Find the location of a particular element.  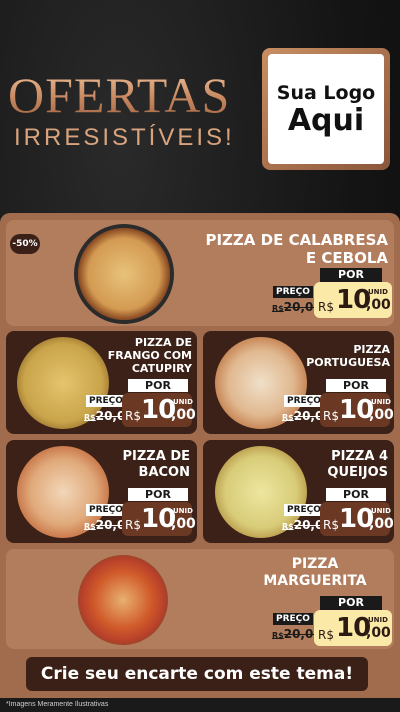

page-title: OFERTAS is located at coordinates (119, 95).